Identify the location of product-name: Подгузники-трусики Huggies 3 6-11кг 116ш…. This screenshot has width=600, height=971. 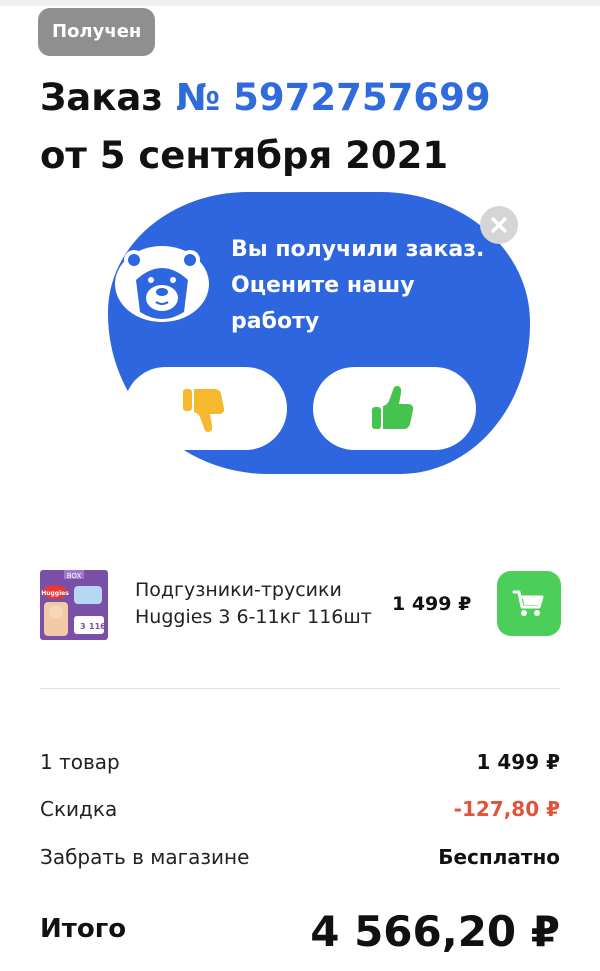
(255, 604).